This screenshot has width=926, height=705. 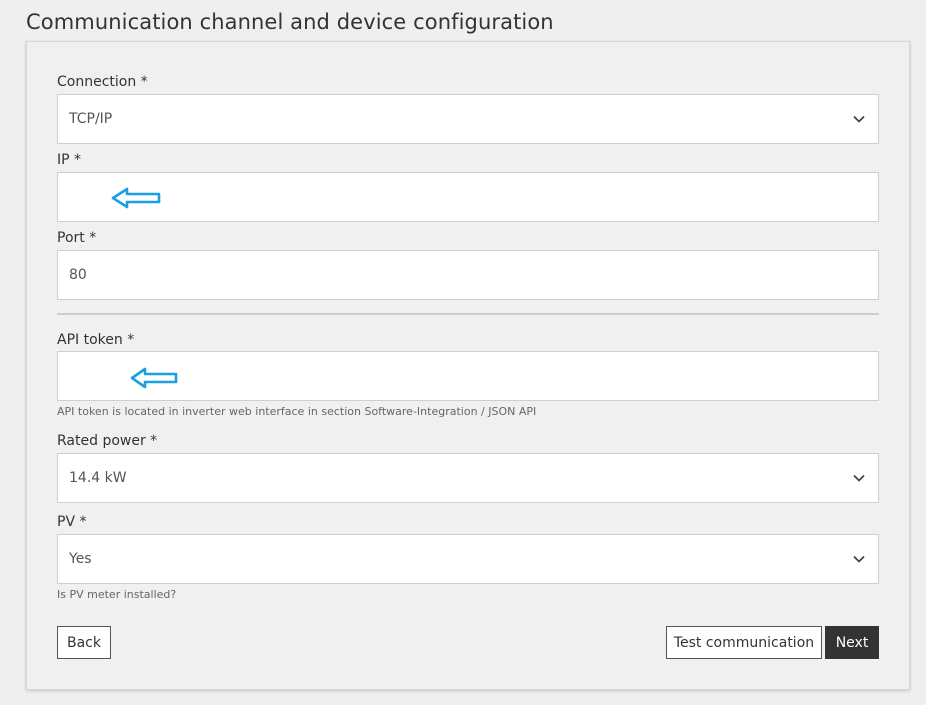 I want to click on connection-label: Connection *, so click(x=102, y=82).